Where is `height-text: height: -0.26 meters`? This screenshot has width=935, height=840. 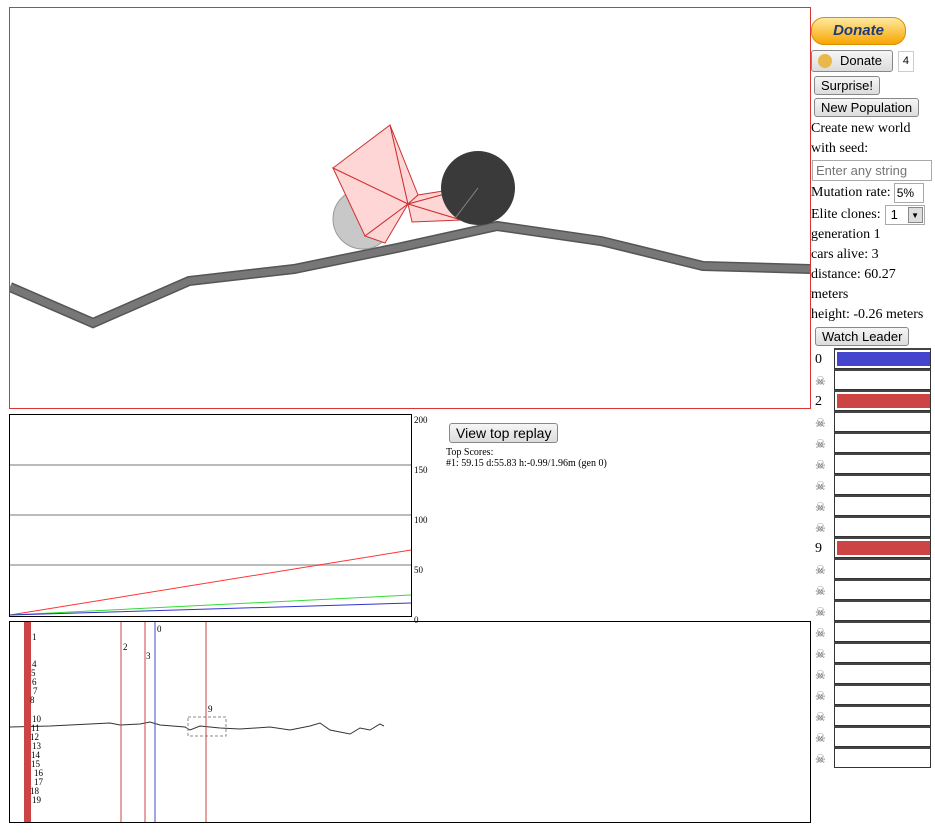
height-text: height: -0.26 meters is located at coordinates (867, 314).